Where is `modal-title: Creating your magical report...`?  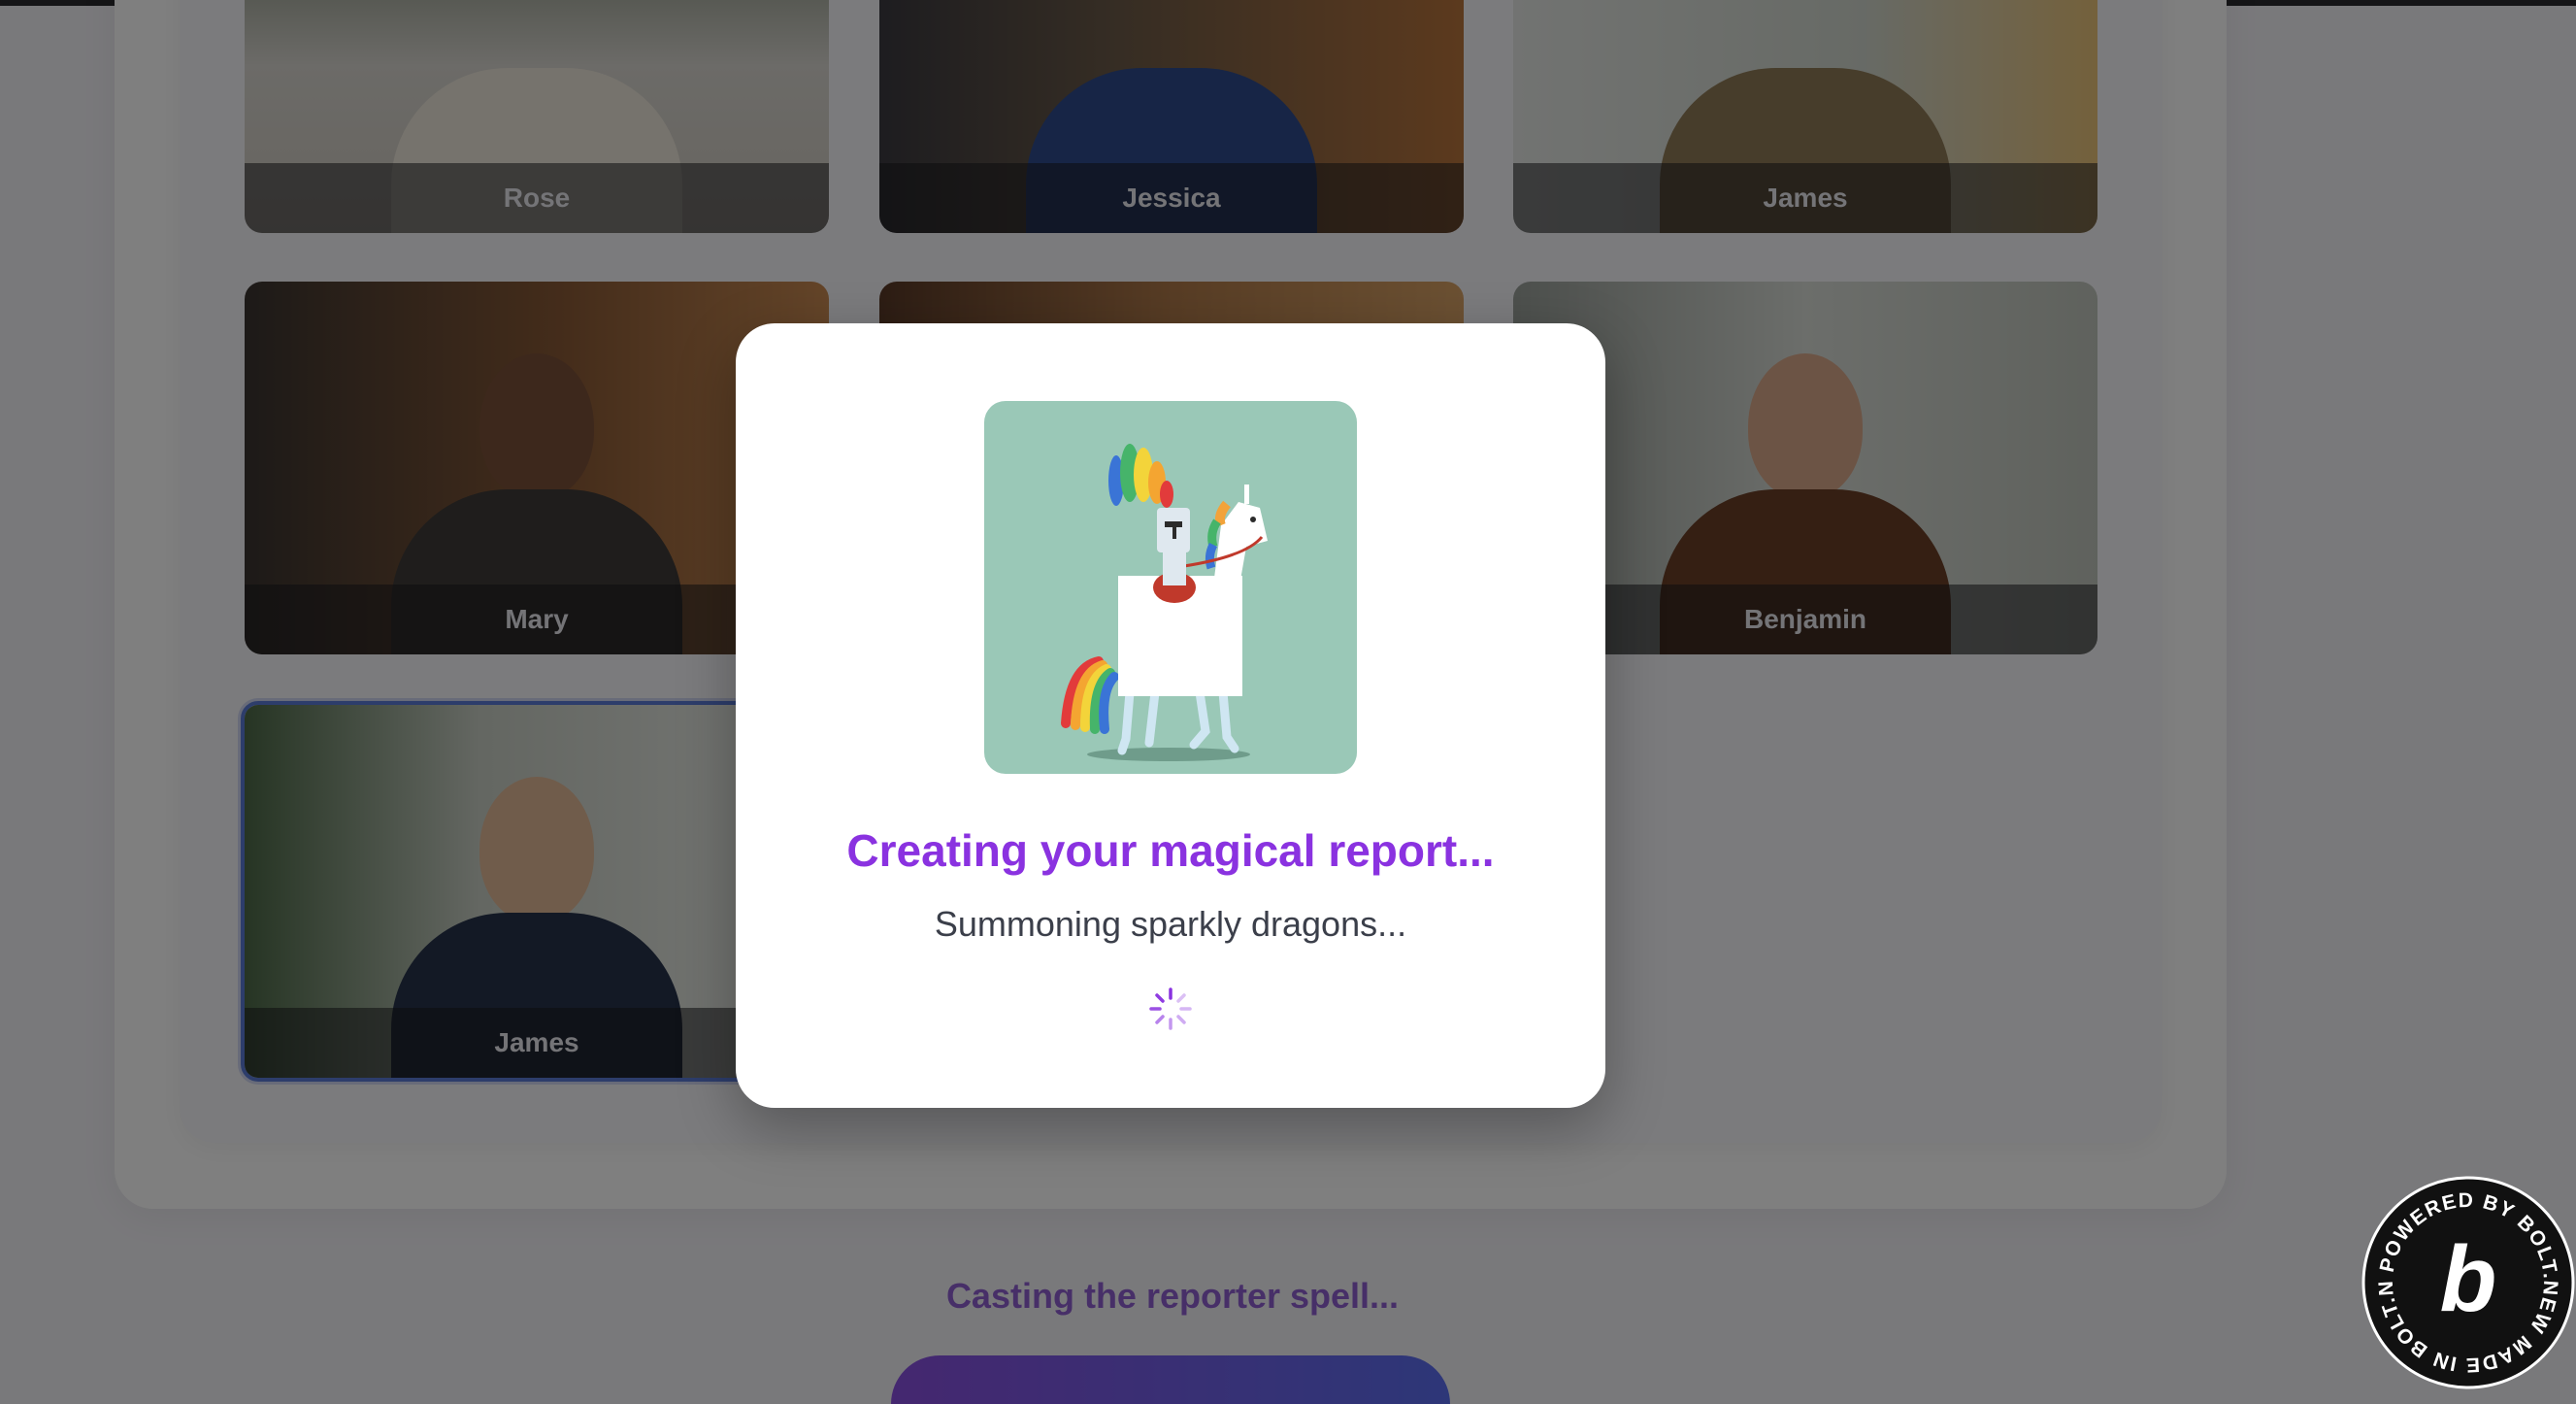
modal-title: Creating your magical report... is located at coordinates (1170, 850).